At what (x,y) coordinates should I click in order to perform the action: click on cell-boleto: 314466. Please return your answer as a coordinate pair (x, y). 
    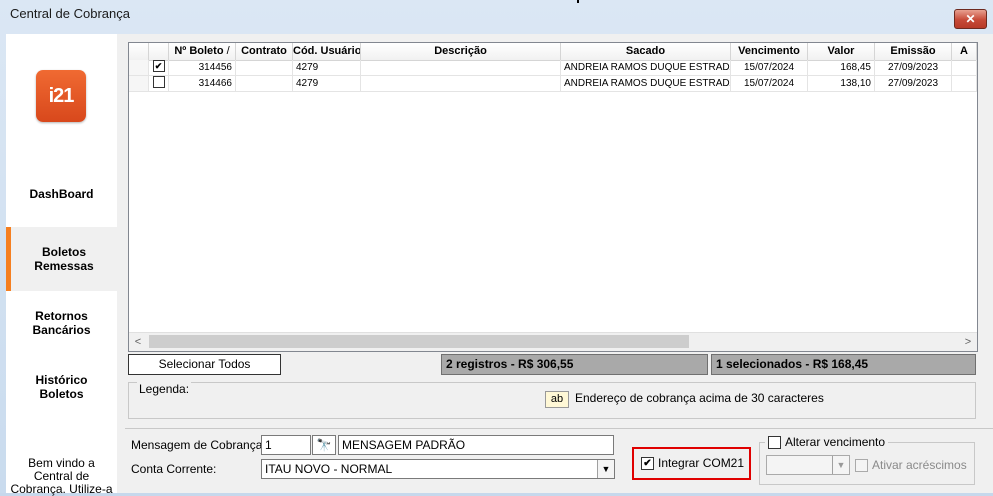
    Looking at the image, I should click on (202, 83).